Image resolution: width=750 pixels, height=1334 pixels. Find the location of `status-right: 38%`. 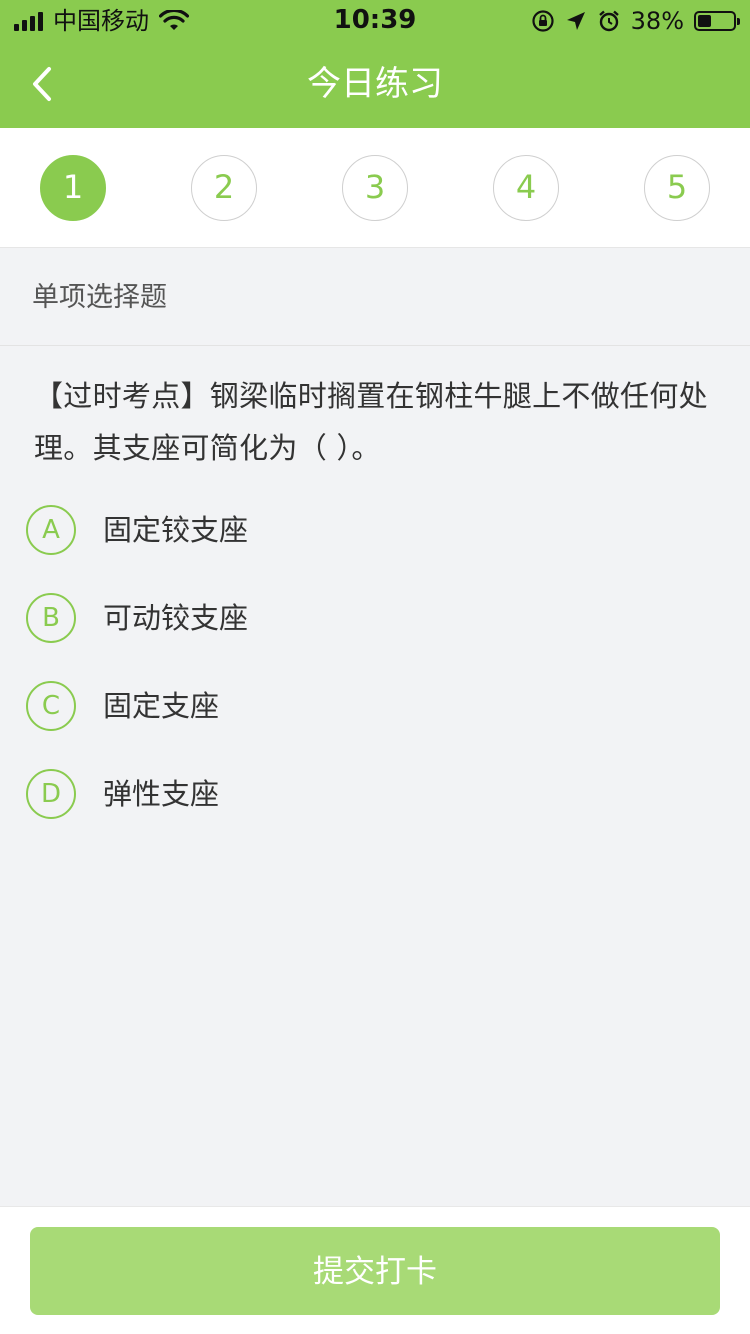

status-right: 38% is located at coordinates (635, 21).